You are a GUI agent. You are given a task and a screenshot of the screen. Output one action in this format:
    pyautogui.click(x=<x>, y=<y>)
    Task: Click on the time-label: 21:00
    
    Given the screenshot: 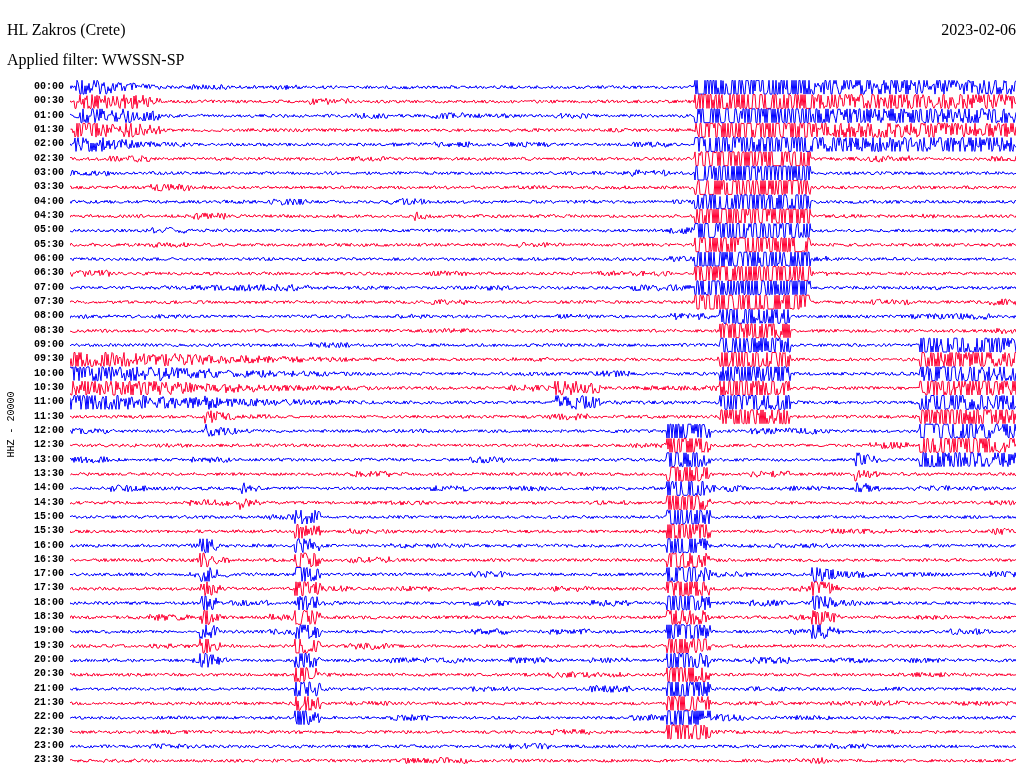 What is the action you would take?
    pyautogui.click(x=49, y=688)
    